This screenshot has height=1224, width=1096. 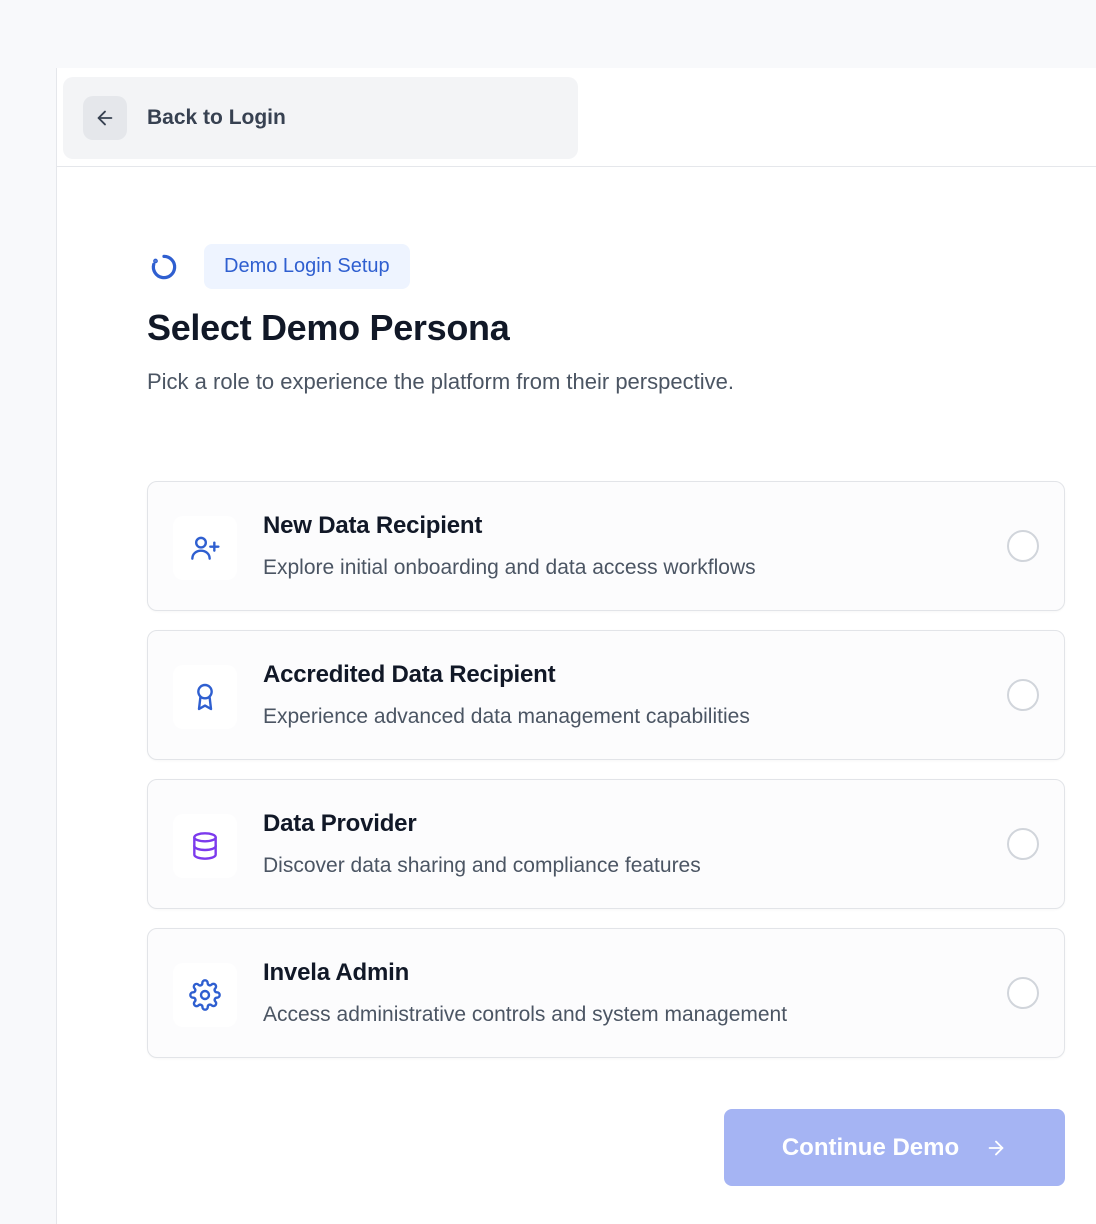 I want to click on persona-title: New Data Recipient, so click(x=373, y=525).